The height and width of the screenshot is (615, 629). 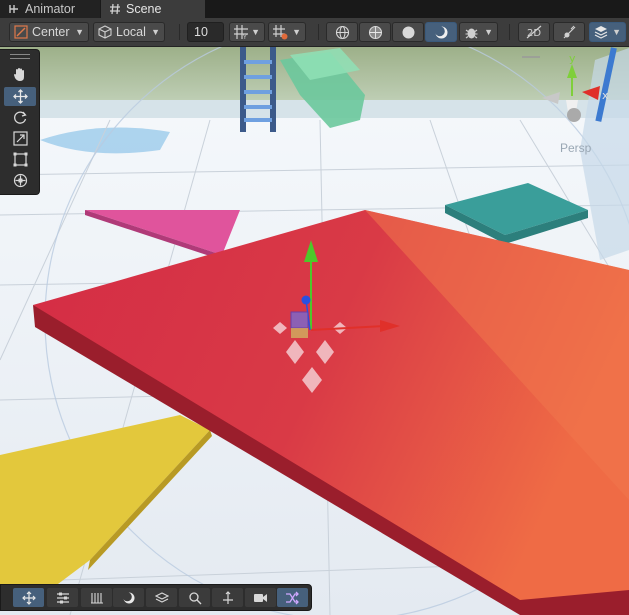 I want to click on move-mode-button, so click(x=28, y=597).